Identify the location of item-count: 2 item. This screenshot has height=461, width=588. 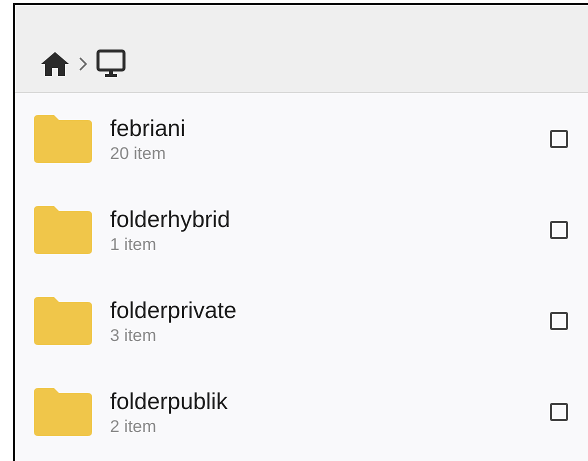
(134, 427).